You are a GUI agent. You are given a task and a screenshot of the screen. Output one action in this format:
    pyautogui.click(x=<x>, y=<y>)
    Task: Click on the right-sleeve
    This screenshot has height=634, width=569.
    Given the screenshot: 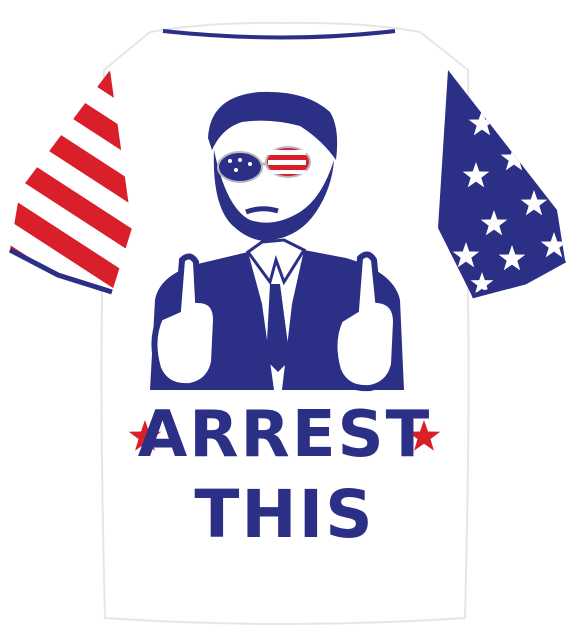 What is the action you would take?
    pyautogui.click(x=502, y=184)
    